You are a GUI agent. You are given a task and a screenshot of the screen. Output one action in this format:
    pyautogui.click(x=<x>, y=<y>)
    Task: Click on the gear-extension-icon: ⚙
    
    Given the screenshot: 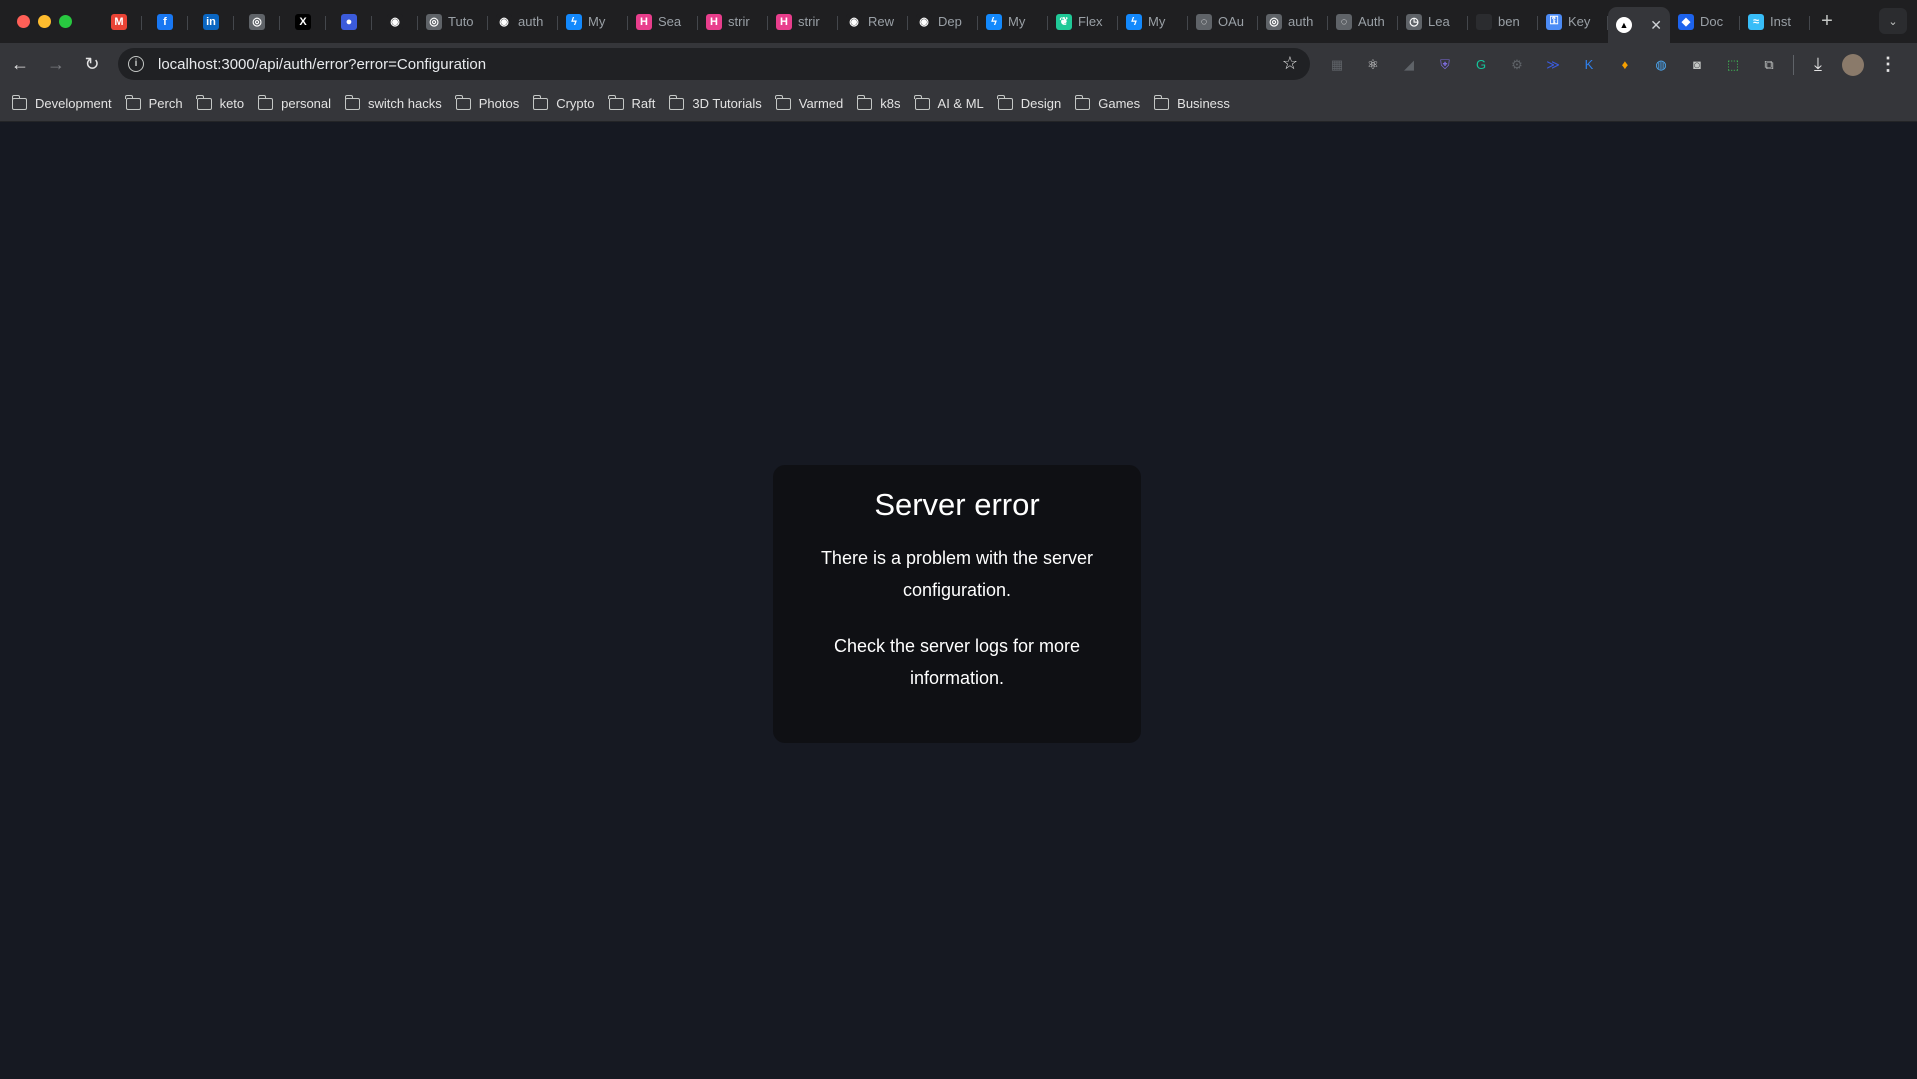 What is the action you would take?
    pyautogui.click(x=1517, y=65)
    